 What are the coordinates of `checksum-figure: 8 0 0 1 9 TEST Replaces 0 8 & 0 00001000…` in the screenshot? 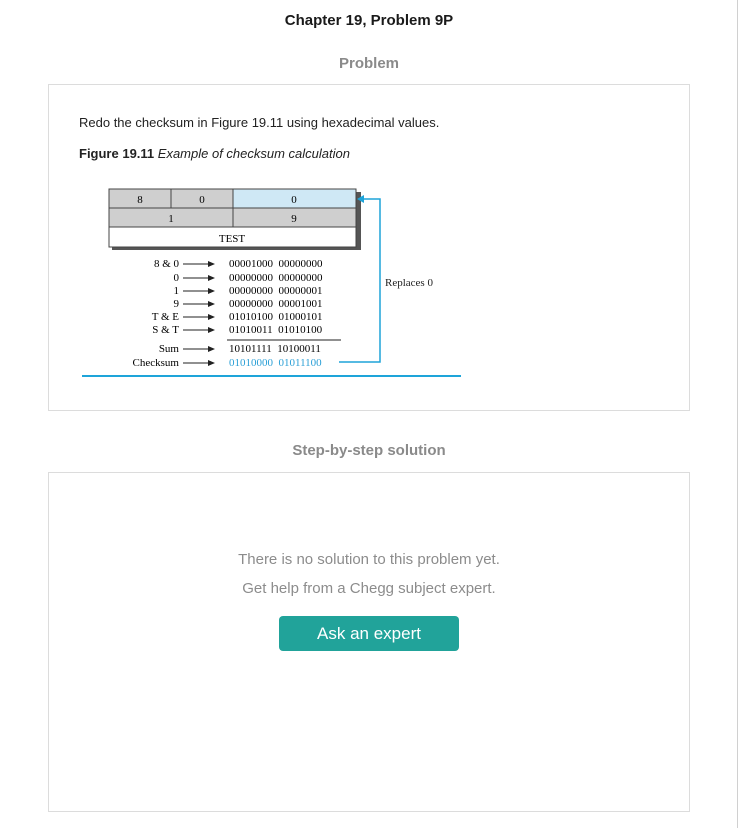 It's located at (271, 282).